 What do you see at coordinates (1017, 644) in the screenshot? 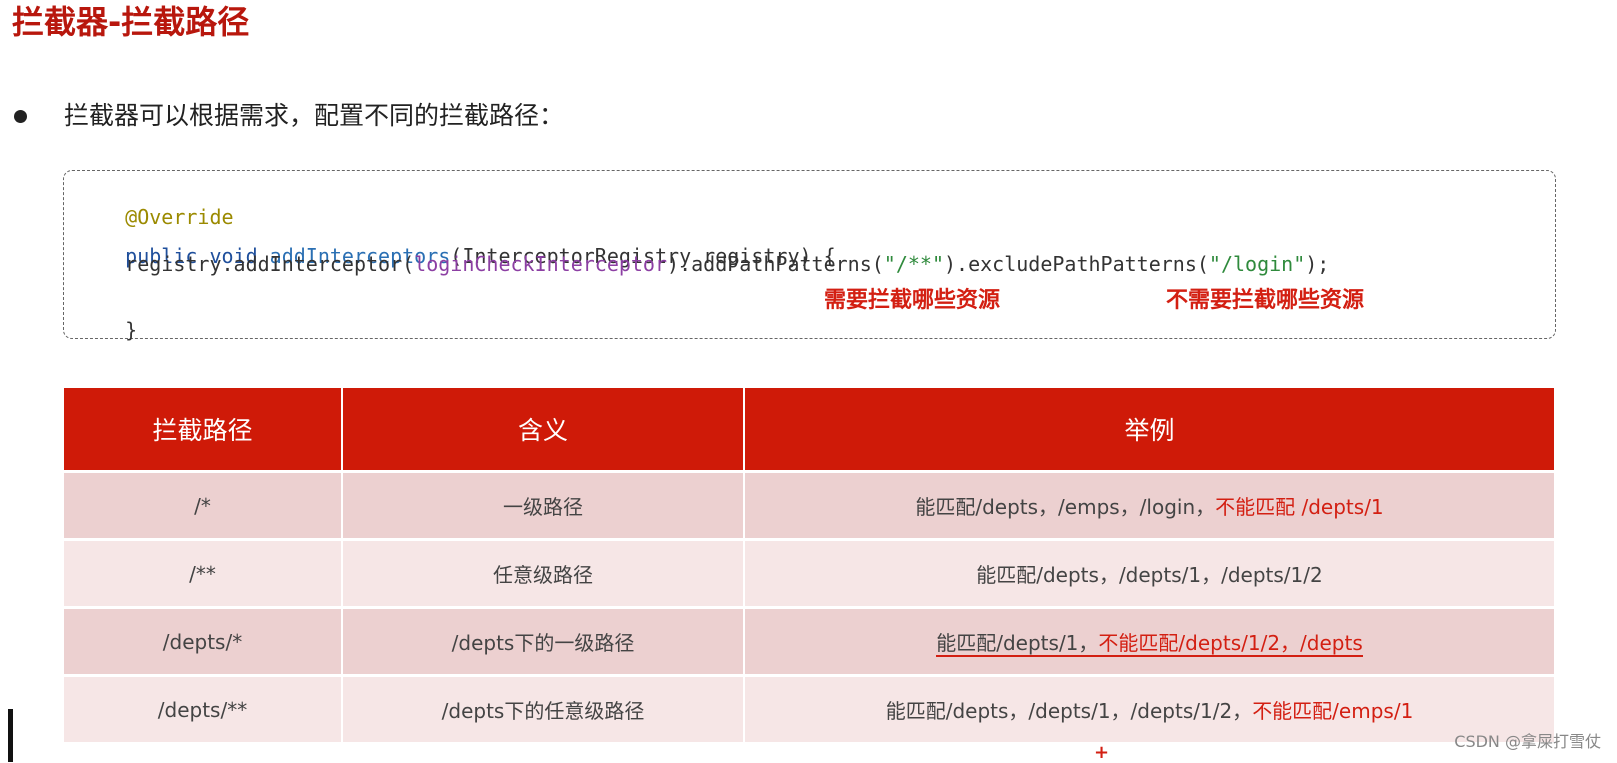
I see `example-match: 能匹配/depts/1，` at bounding box center [1017, 644].